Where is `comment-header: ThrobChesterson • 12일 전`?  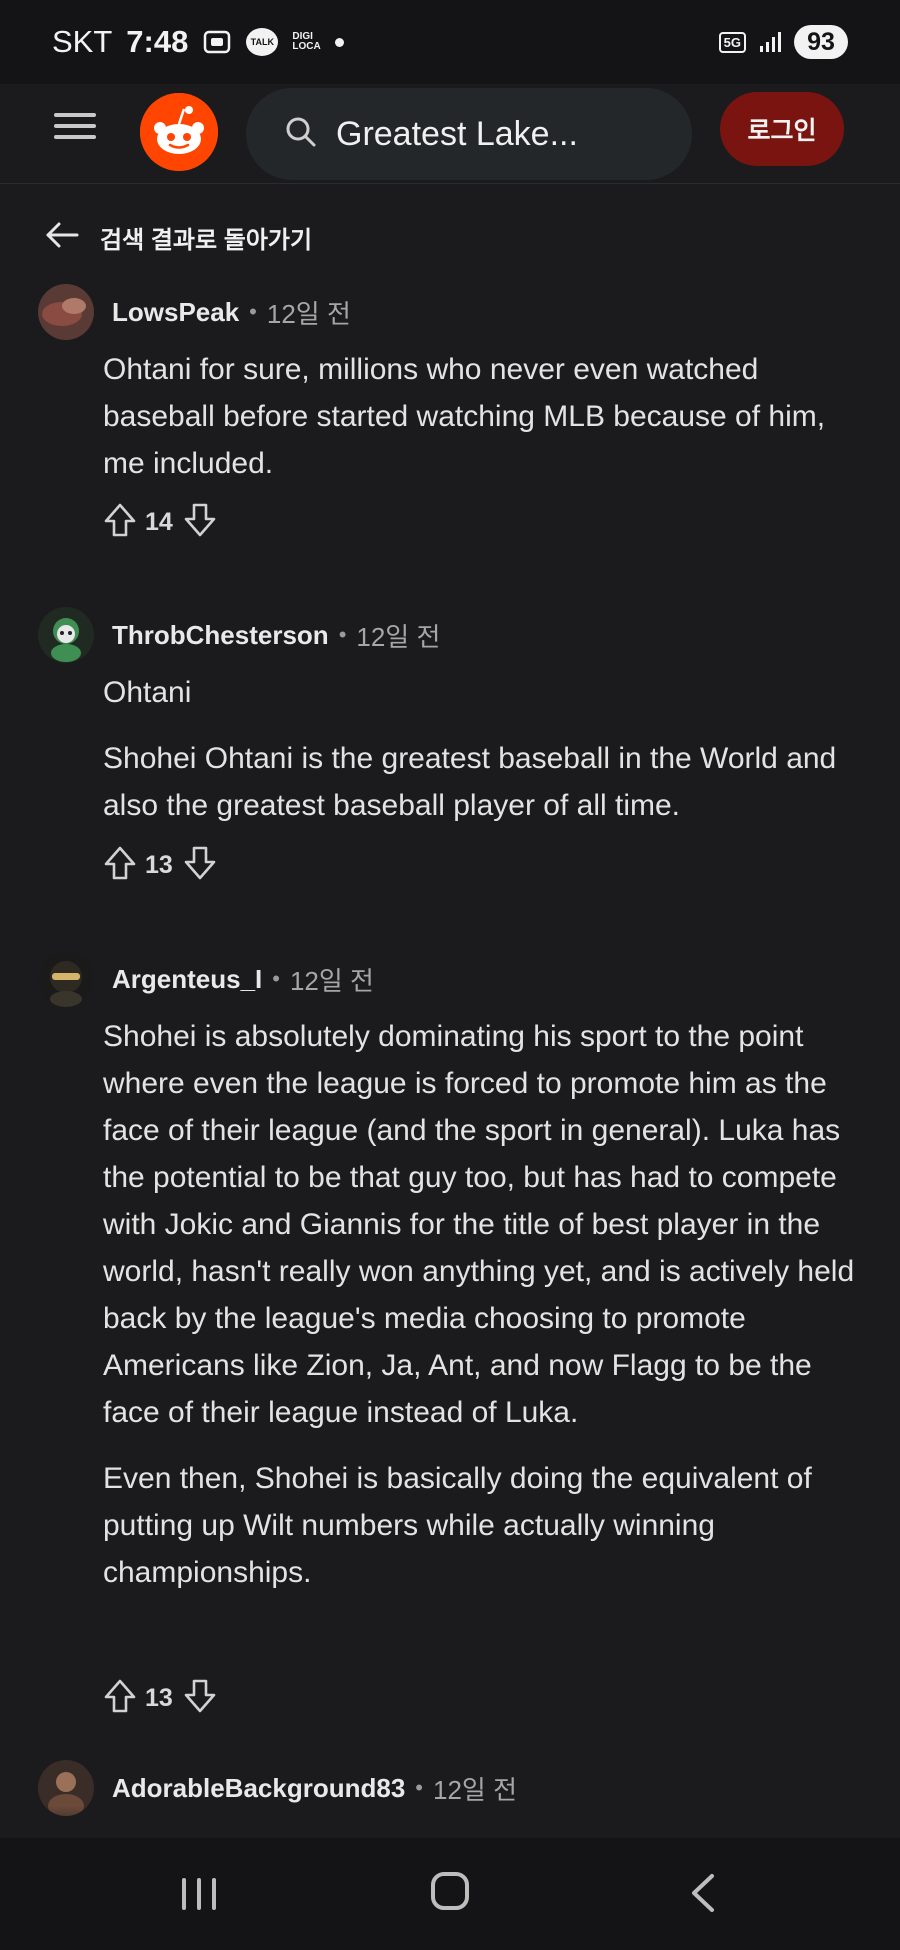 comment-header: ThrobChesterson • 12일 전 is located at coordinates (239, 635).